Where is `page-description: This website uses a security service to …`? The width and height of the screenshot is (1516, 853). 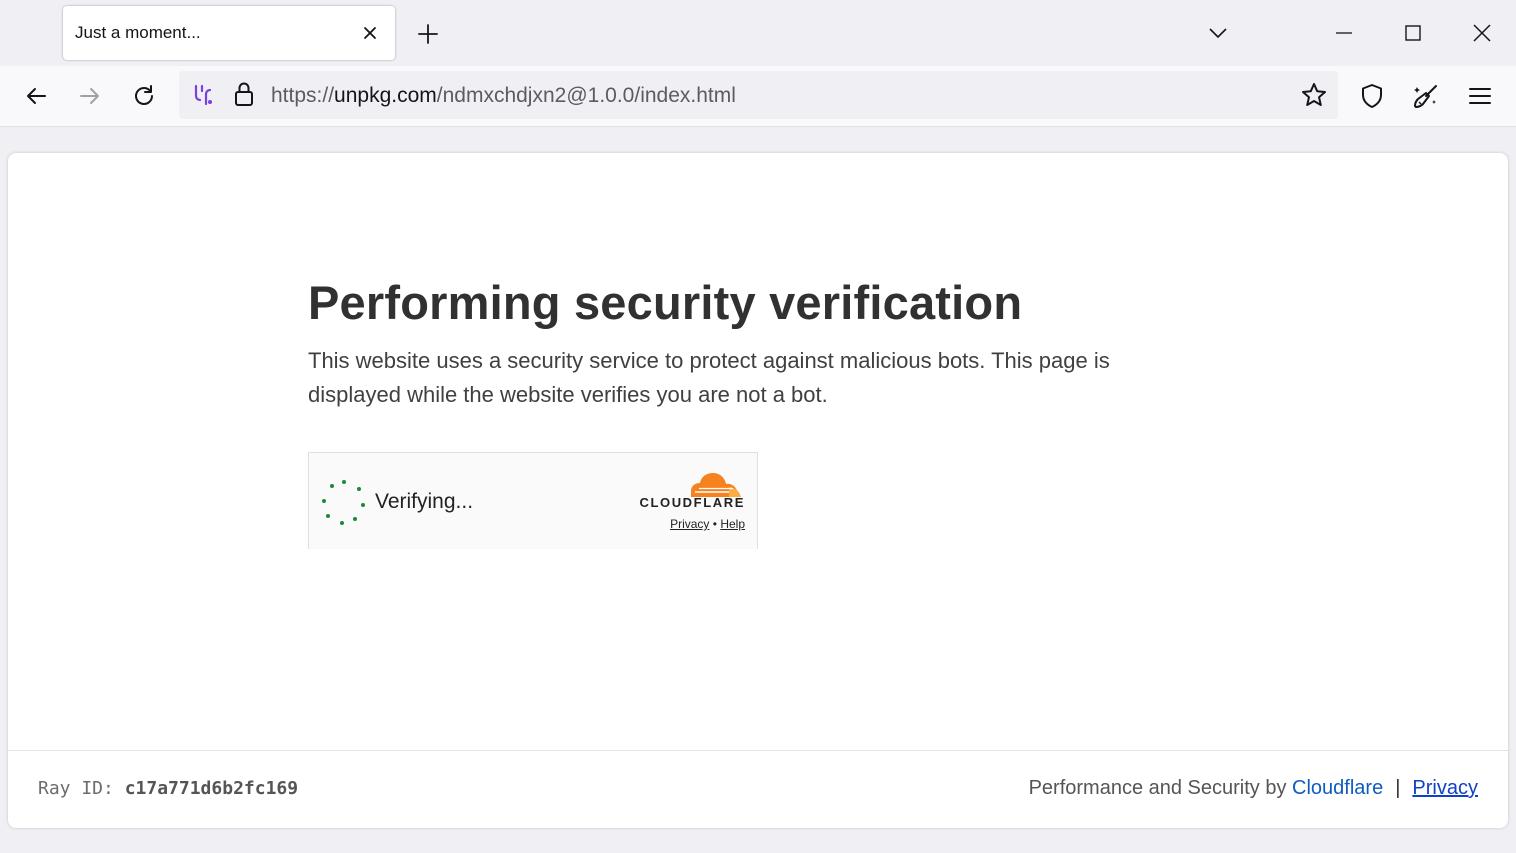 page-description: This website uses a security service to … is located at coordinates (709, 377).